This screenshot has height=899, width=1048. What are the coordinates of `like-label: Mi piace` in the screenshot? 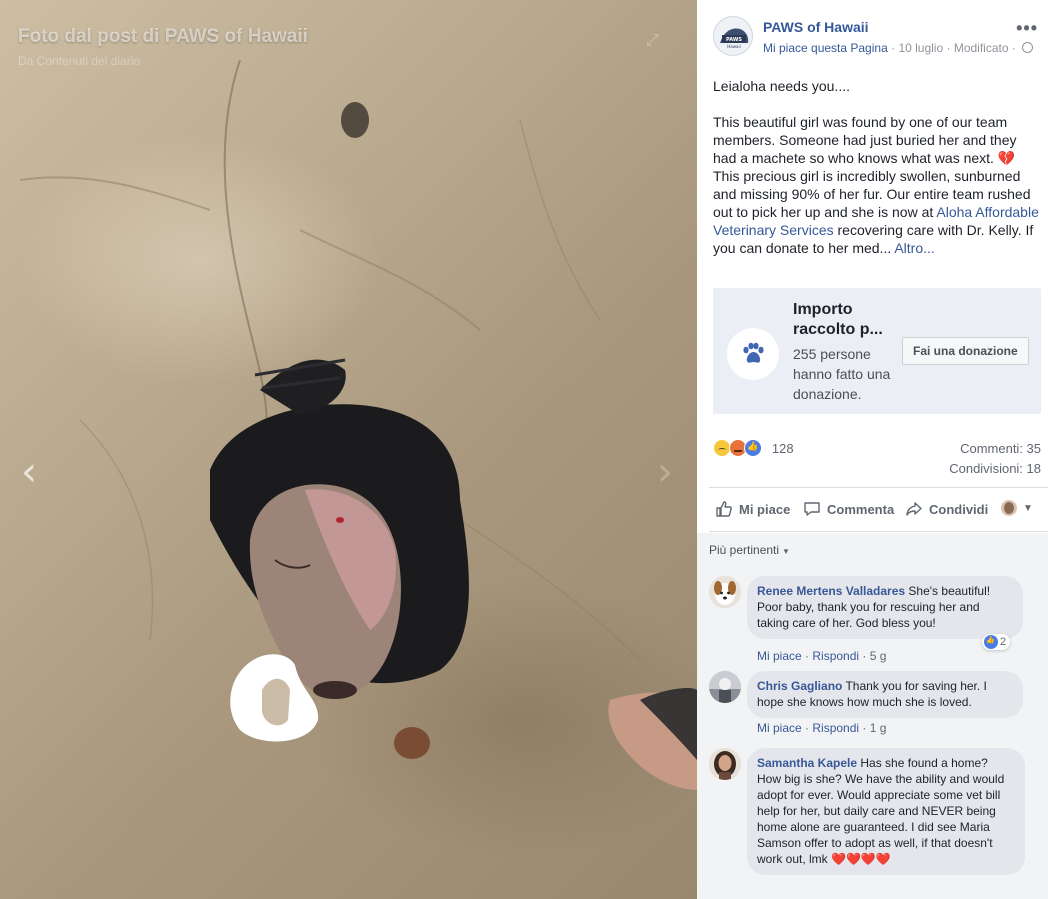 It's located at (765, 509).